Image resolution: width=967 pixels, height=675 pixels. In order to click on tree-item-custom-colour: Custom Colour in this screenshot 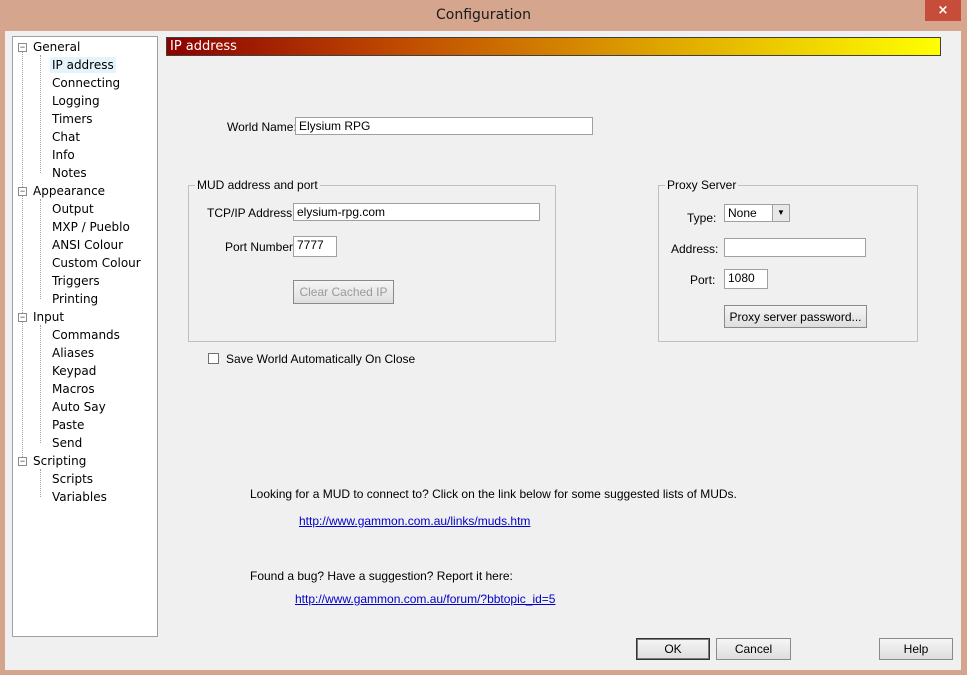, I will do `click(96, 263)`.